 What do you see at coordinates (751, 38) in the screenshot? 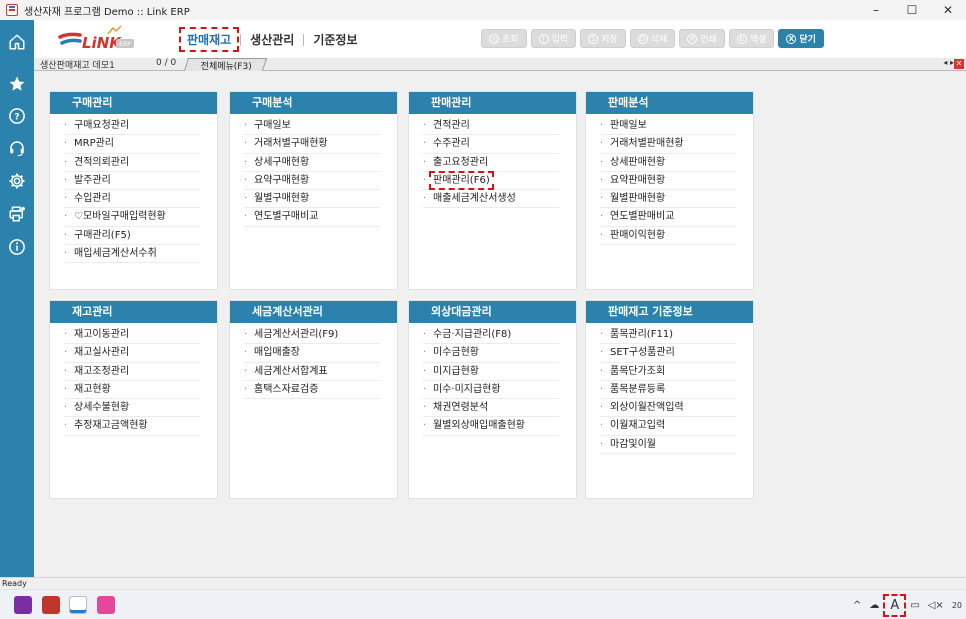
I see `excel-button: E 엑셀` at bounding box center [751, 38].